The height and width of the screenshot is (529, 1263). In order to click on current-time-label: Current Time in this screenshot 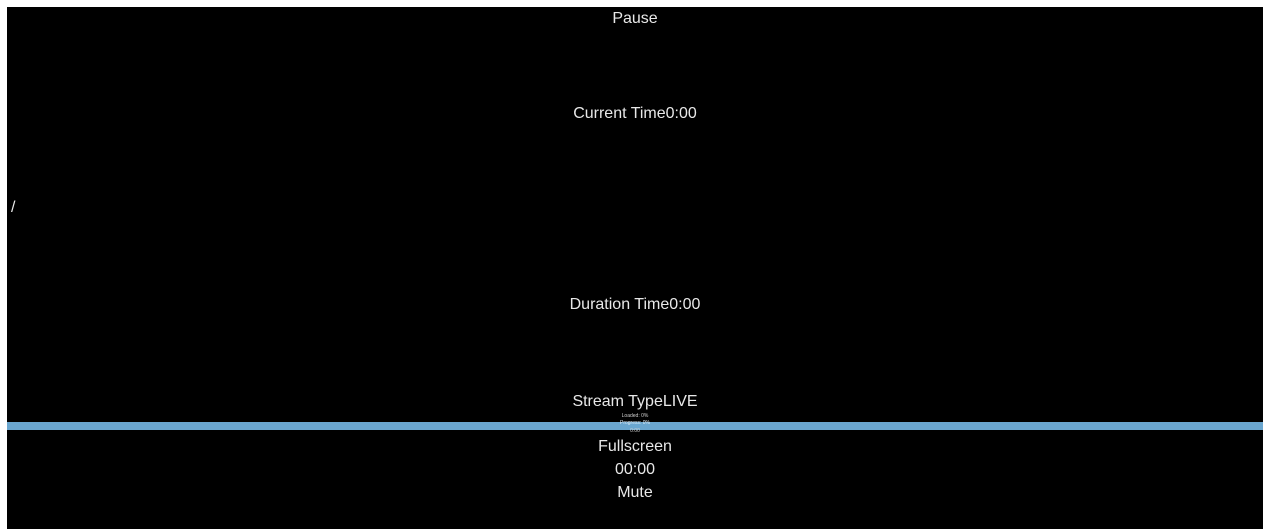, I will do `click(619, 113)`.